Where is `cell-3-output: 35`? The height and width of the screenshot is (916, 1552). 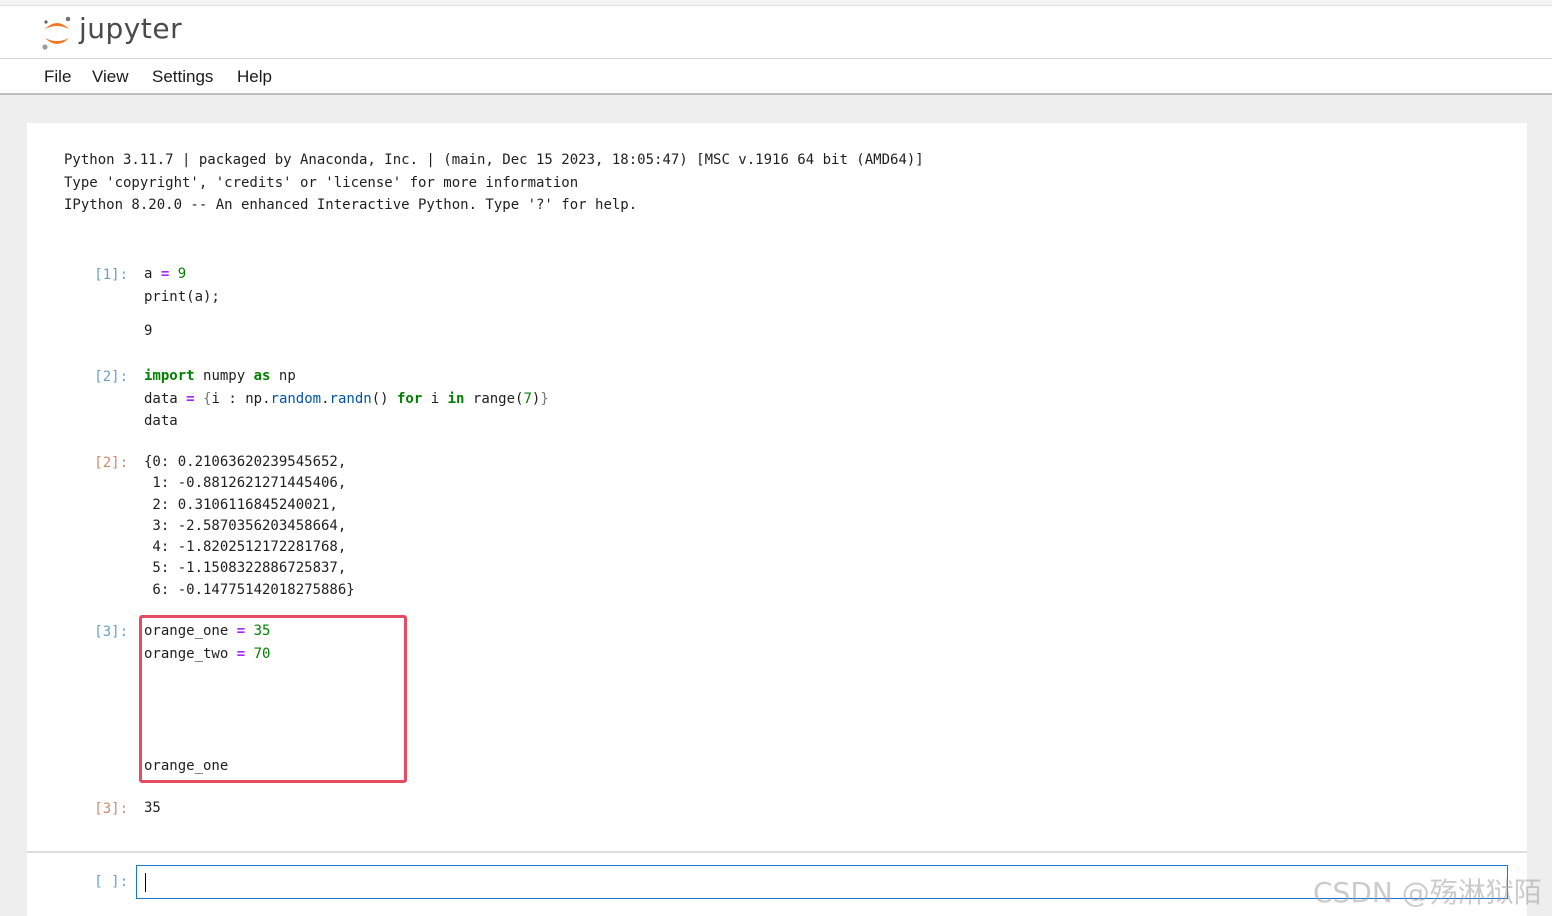
cell-3-output: 35 is located at coordinates (152, 808).